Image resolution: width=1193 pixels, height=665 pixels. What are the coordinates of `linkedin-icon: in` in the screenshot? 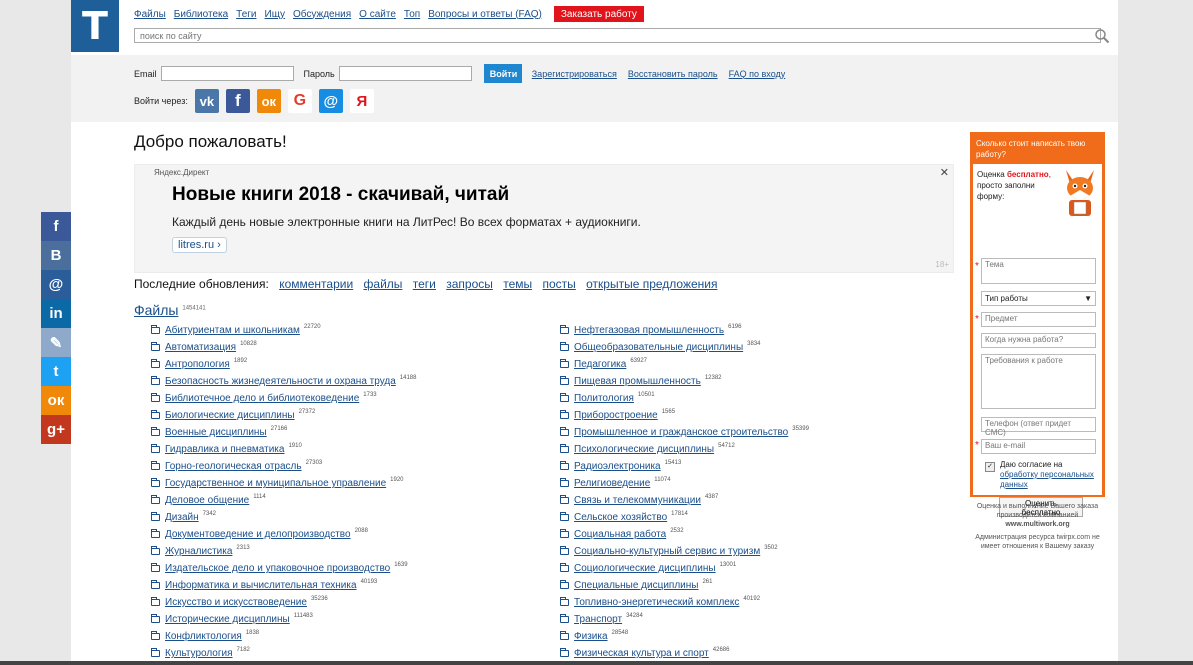 It's located at (56, 313).